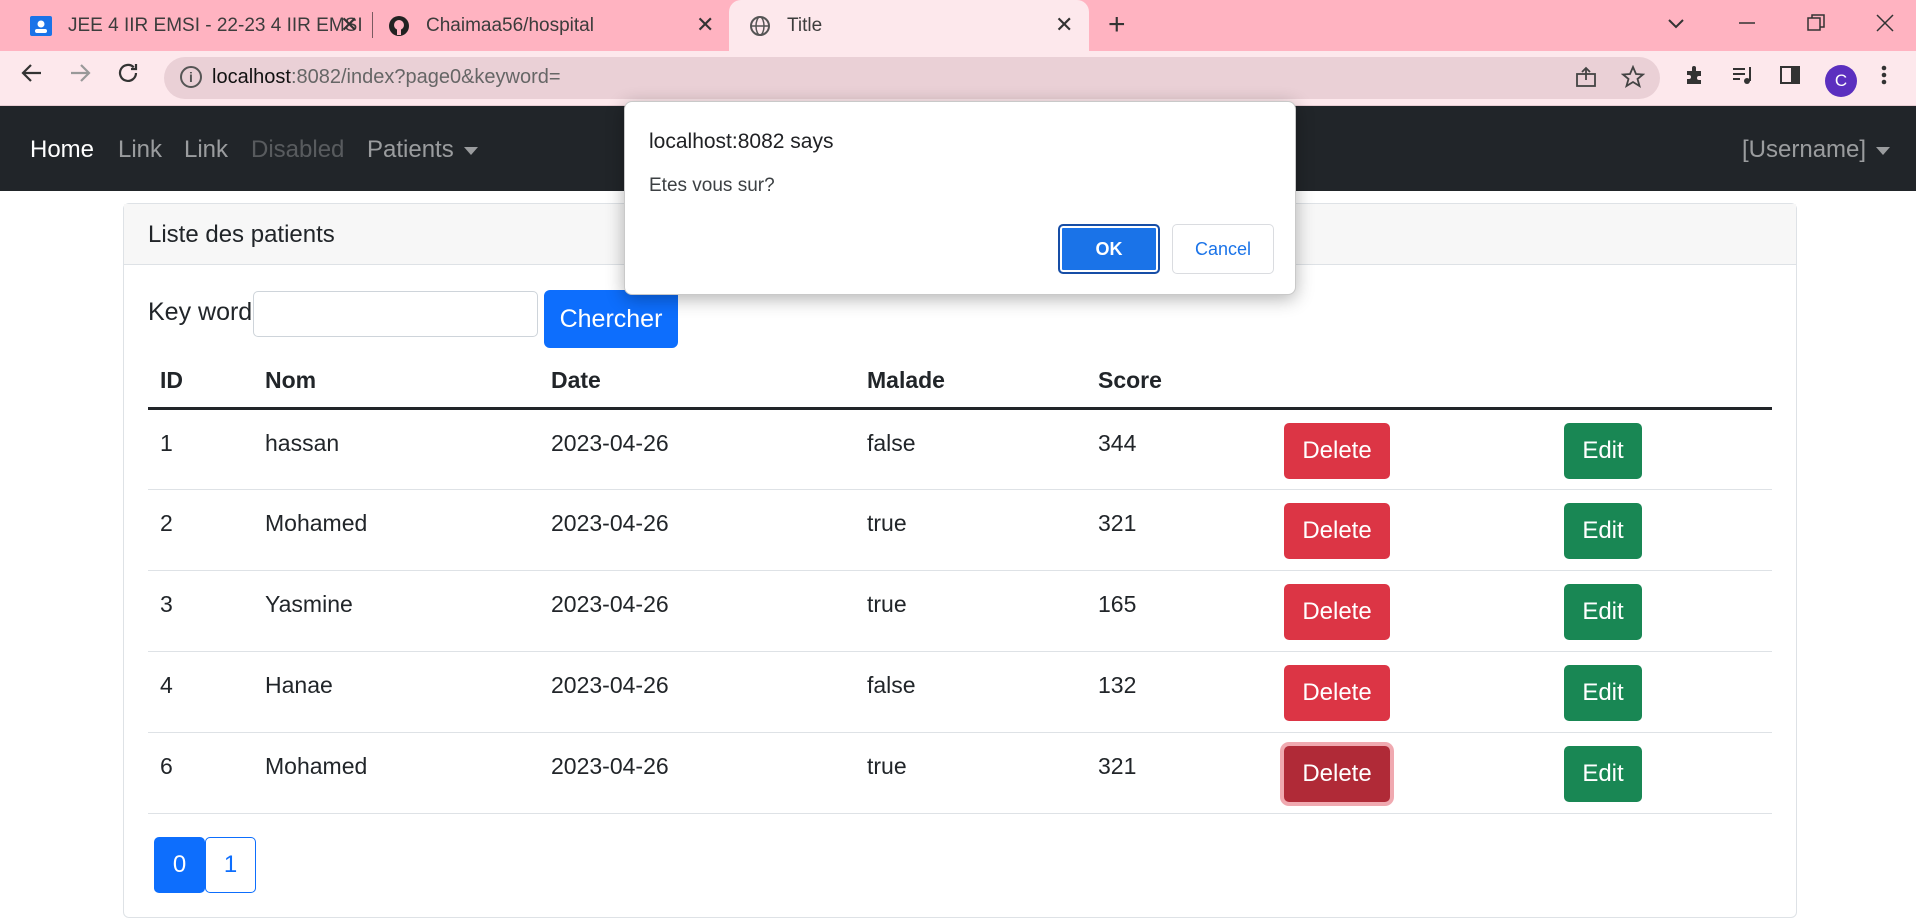 The height and width of the screenshot is (918, 1916). Describe the element at coordinates (1841, 81) in the screenshot. I see `profile-avatar: C` at that location.